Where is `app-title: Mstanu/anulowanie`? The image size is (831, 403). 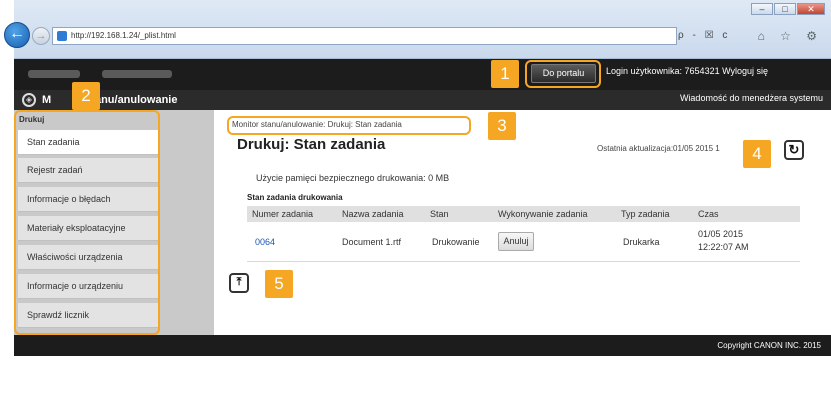 app-title: Mstanu/anulowanie is located at coordinates (109, 100).